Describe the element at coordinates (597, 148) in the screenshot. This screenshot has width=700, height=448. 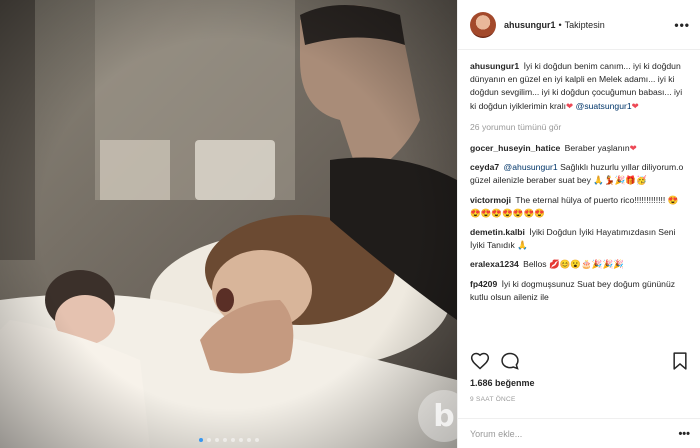
I see `comment-text: Beraber yaşlanın` at that location.